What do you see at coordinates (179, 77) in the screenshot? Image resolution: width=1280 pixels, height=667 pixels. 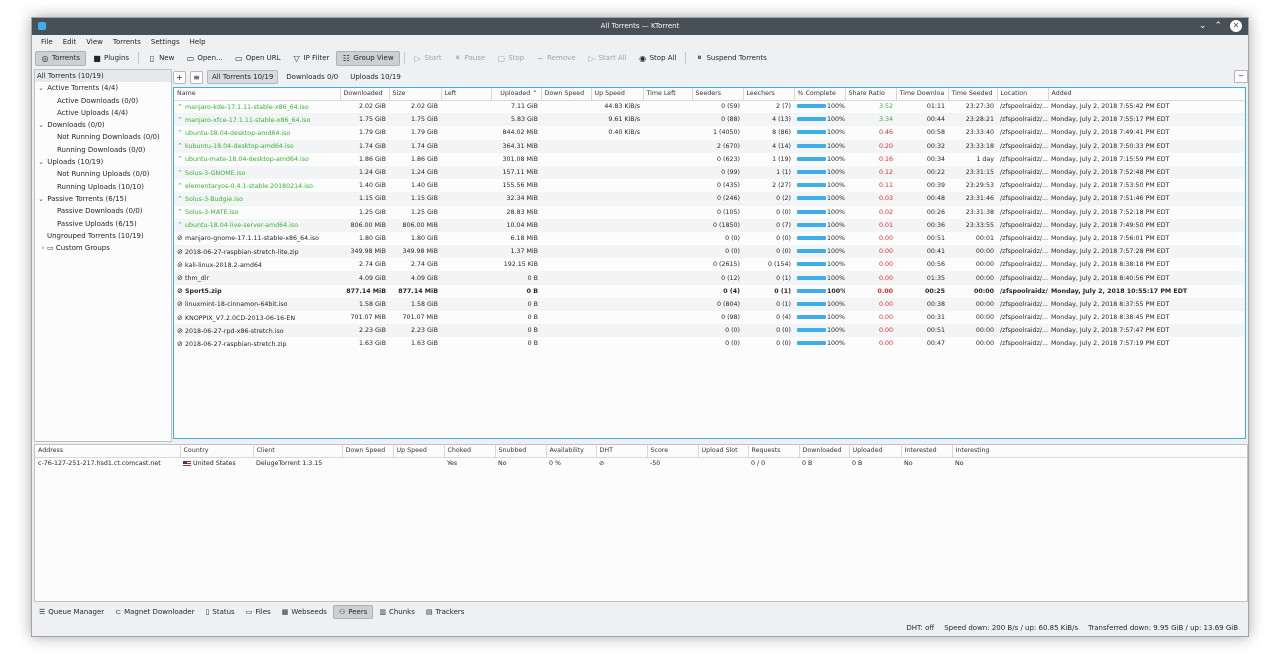 I see `add-tab-button: +` at bounding box center [179, 77].